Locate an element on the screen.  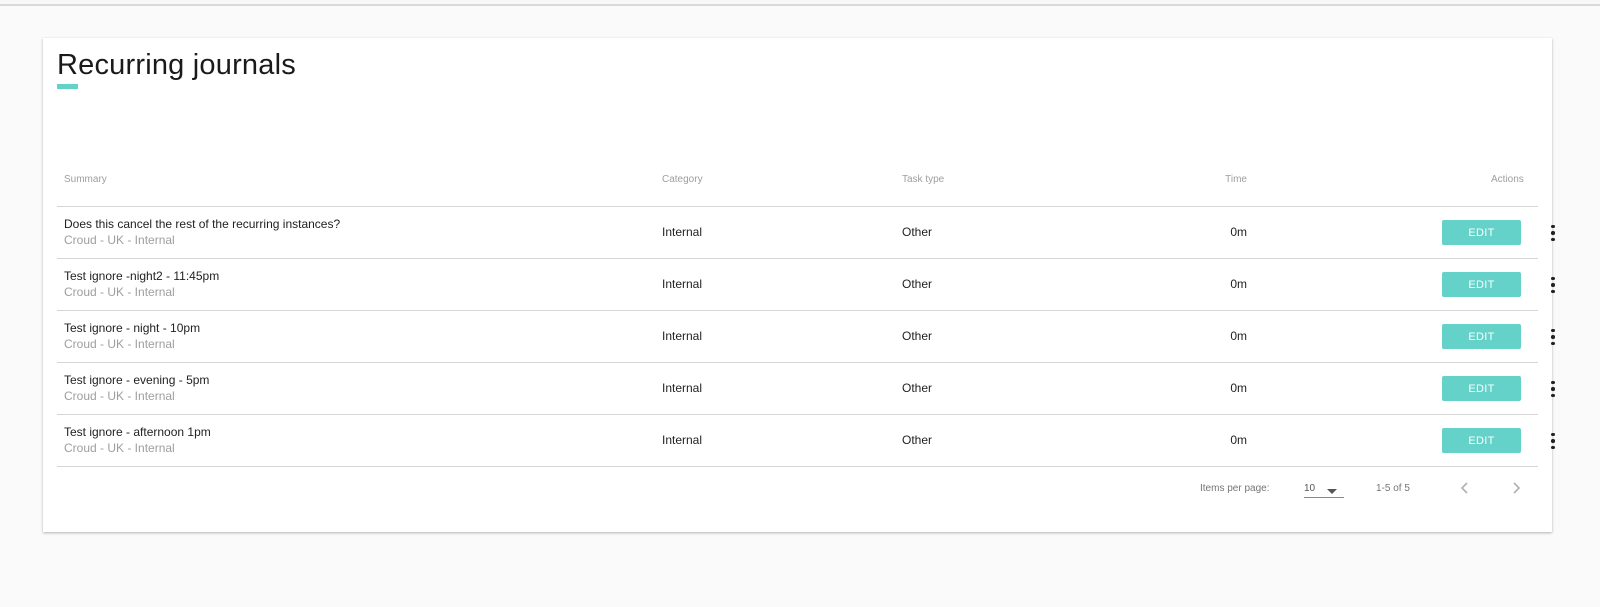
header-actions: Actions is located at coordinates (1507, 179).